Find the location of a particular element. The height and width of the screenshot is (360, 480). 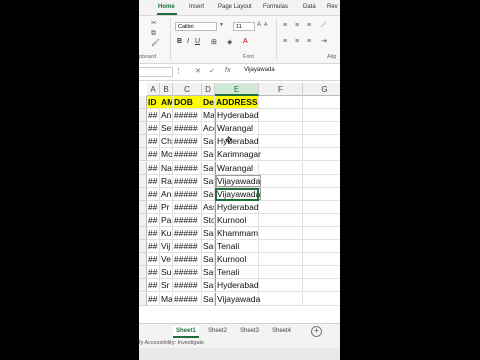

sheet-tab-2: Sheet2 is located at coordinates (217, 331).